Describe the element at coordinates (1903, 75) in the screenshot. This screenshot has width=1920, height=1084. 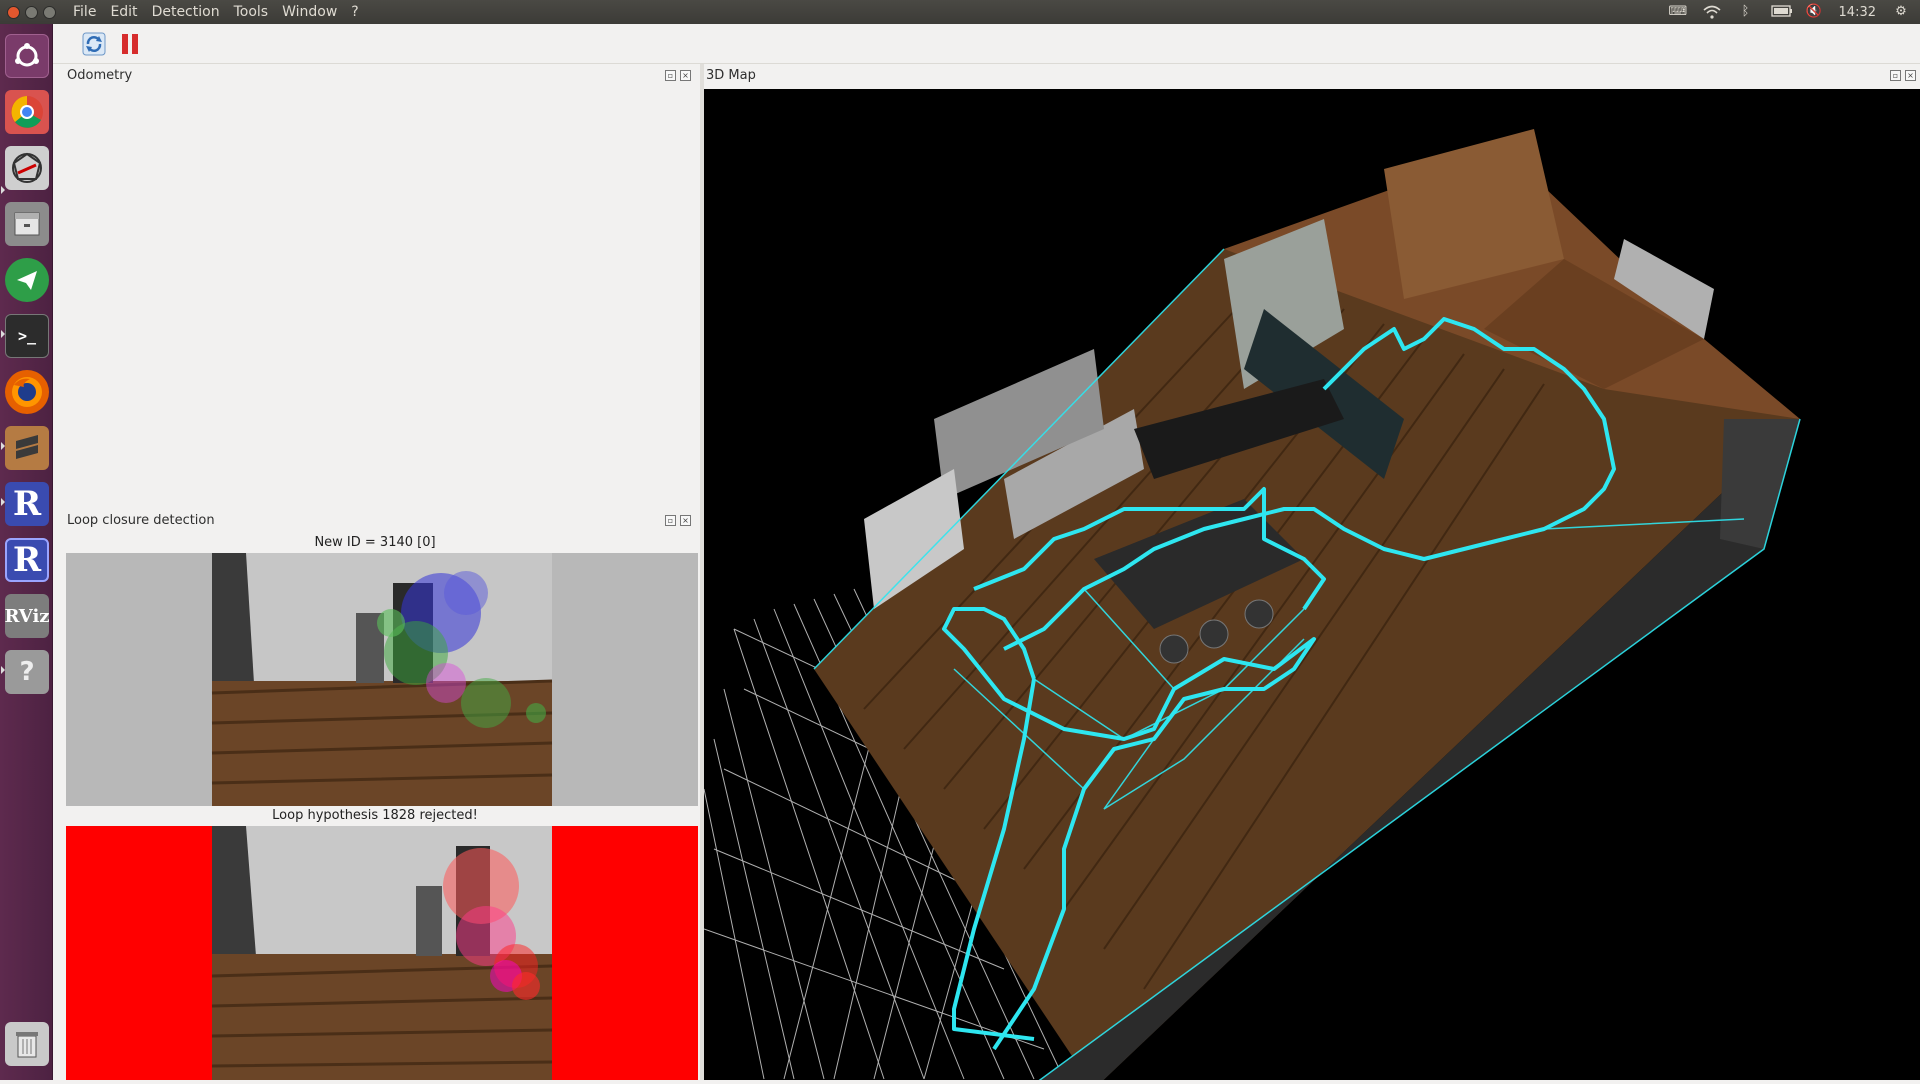
I see `map-dock-controls: ▫ ×` at that location.